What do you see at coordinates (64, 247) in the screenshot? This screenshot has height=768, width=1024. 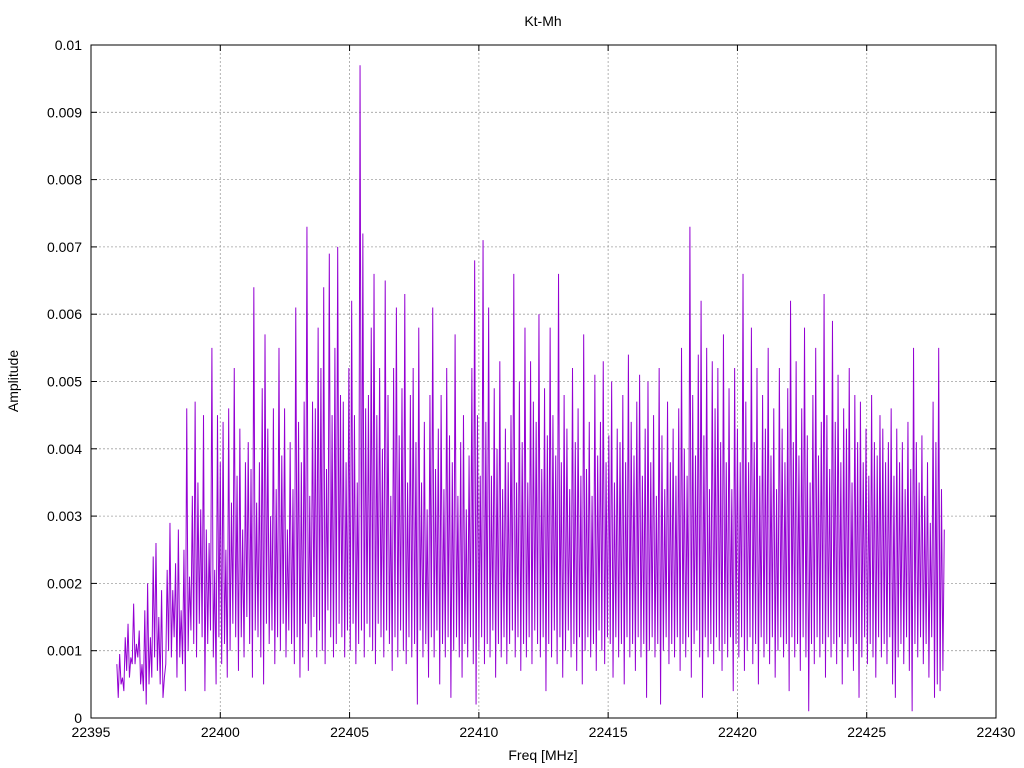 I see `y-tick-label: 0.007` at bounding box center [64, 247].